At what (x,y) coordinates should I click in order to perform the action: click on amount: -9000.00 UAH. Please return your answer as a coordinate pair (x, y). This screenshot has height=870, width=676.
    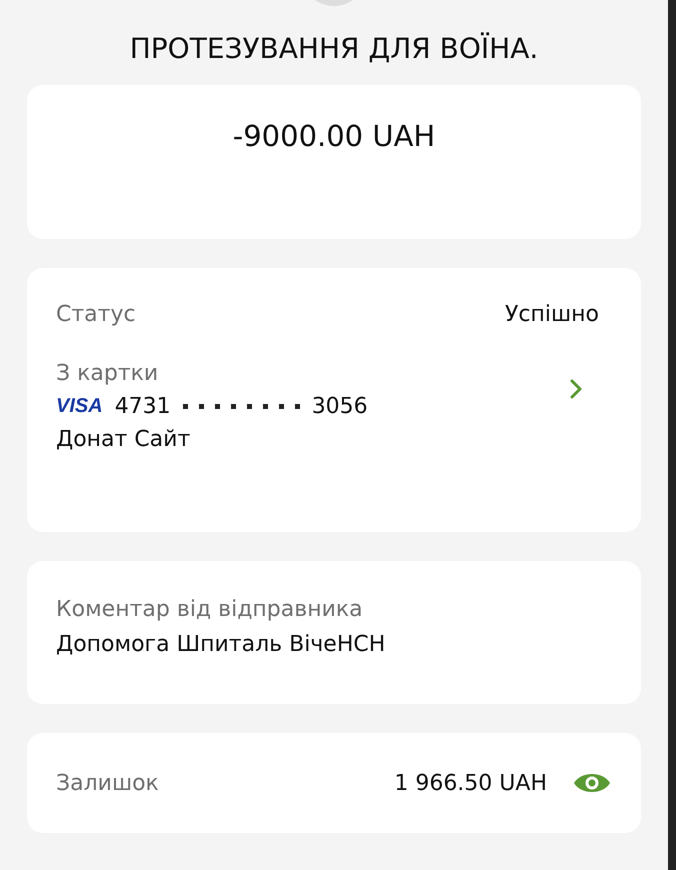
    Looking at the image, I should click on (334, 136).